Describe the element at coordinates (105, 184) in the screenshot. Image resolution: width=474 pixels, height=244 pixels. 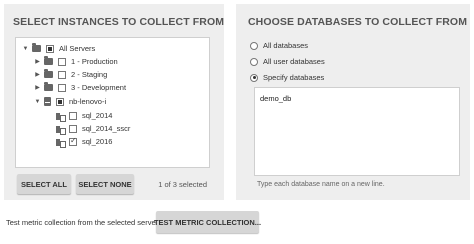
I see `select-none-button: SELECT NONE` at that location.